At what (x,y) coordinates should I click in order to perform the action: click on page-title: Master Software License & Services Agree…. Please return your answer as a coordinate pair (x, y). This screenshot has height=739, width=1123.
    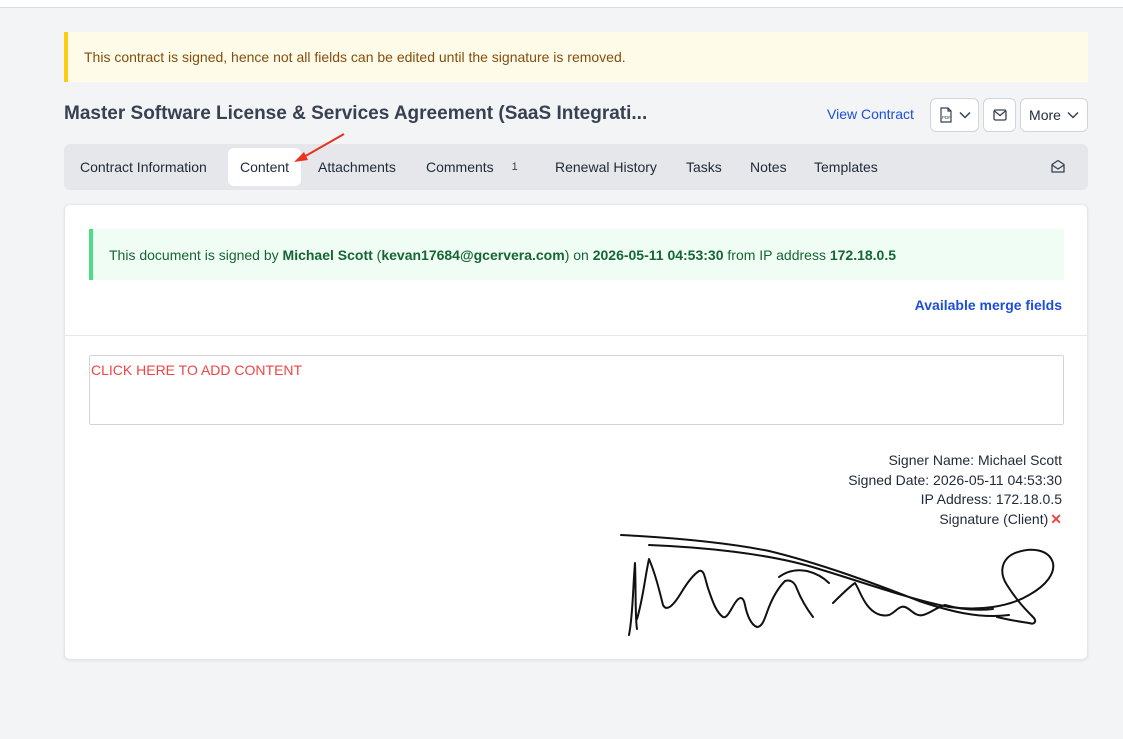
    Looking at the image, I should click on (356, 113).